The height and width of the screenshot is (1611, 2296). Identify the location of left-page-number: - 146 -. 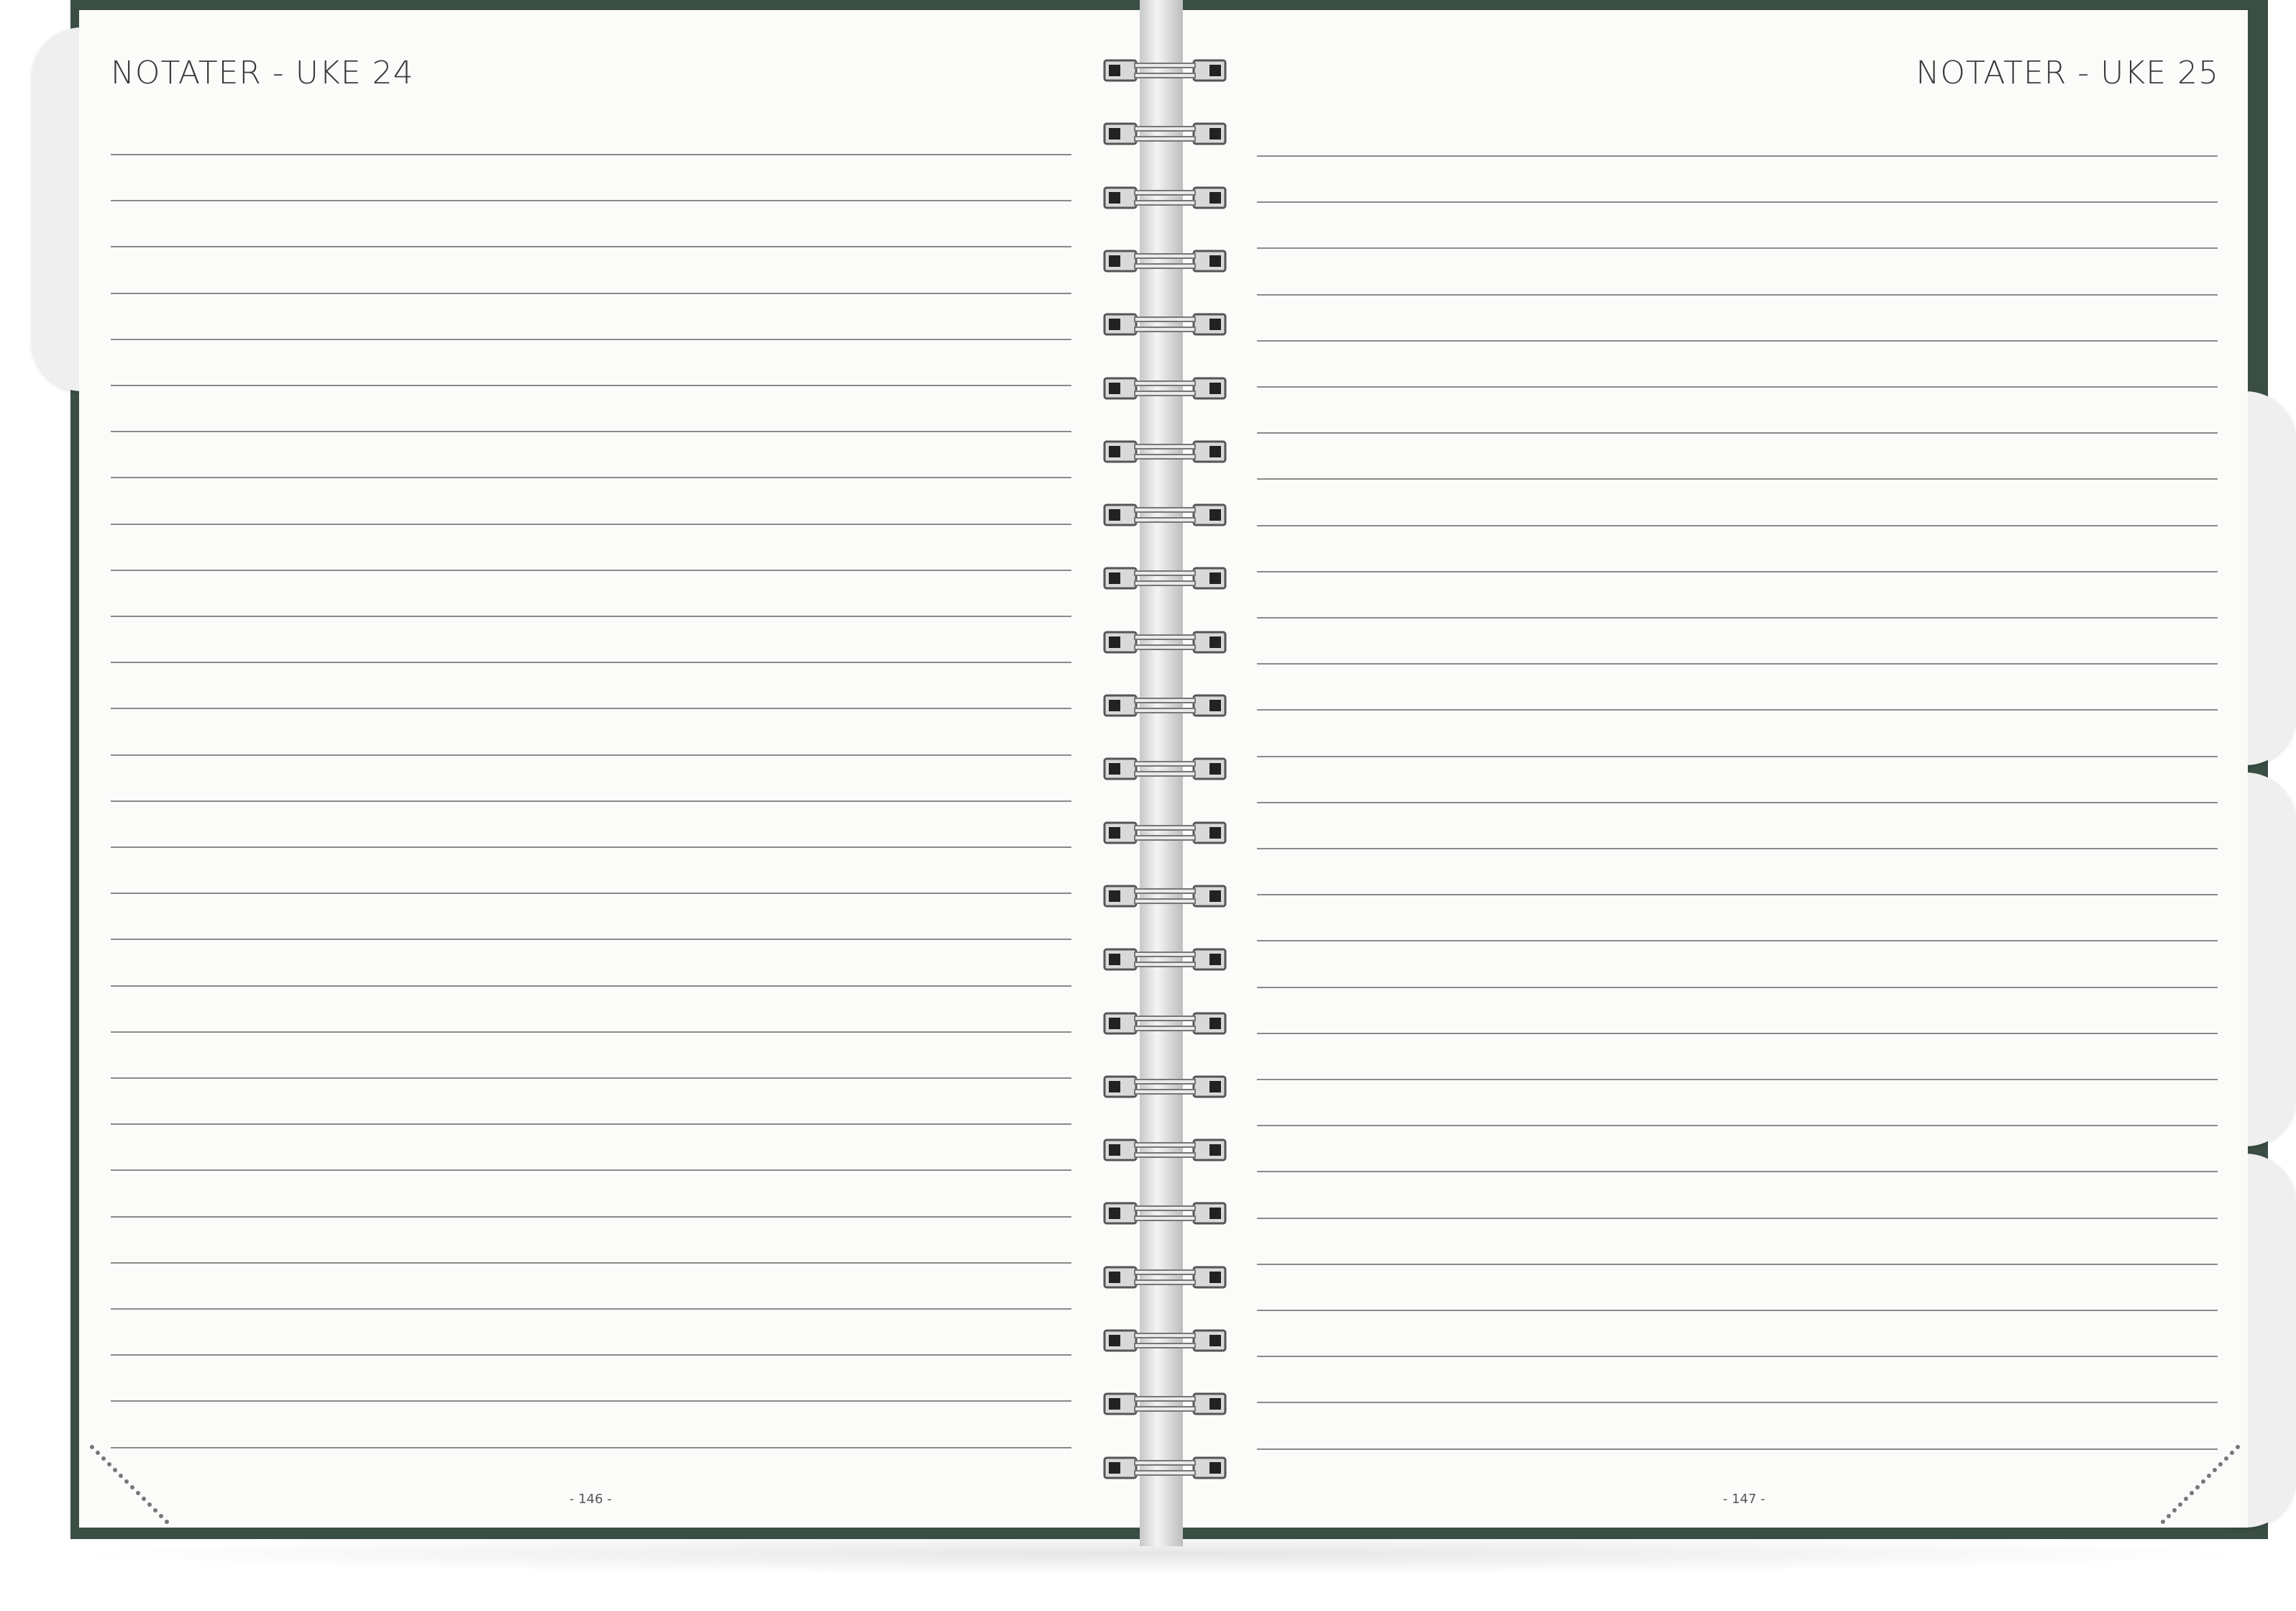
(591, 1499).